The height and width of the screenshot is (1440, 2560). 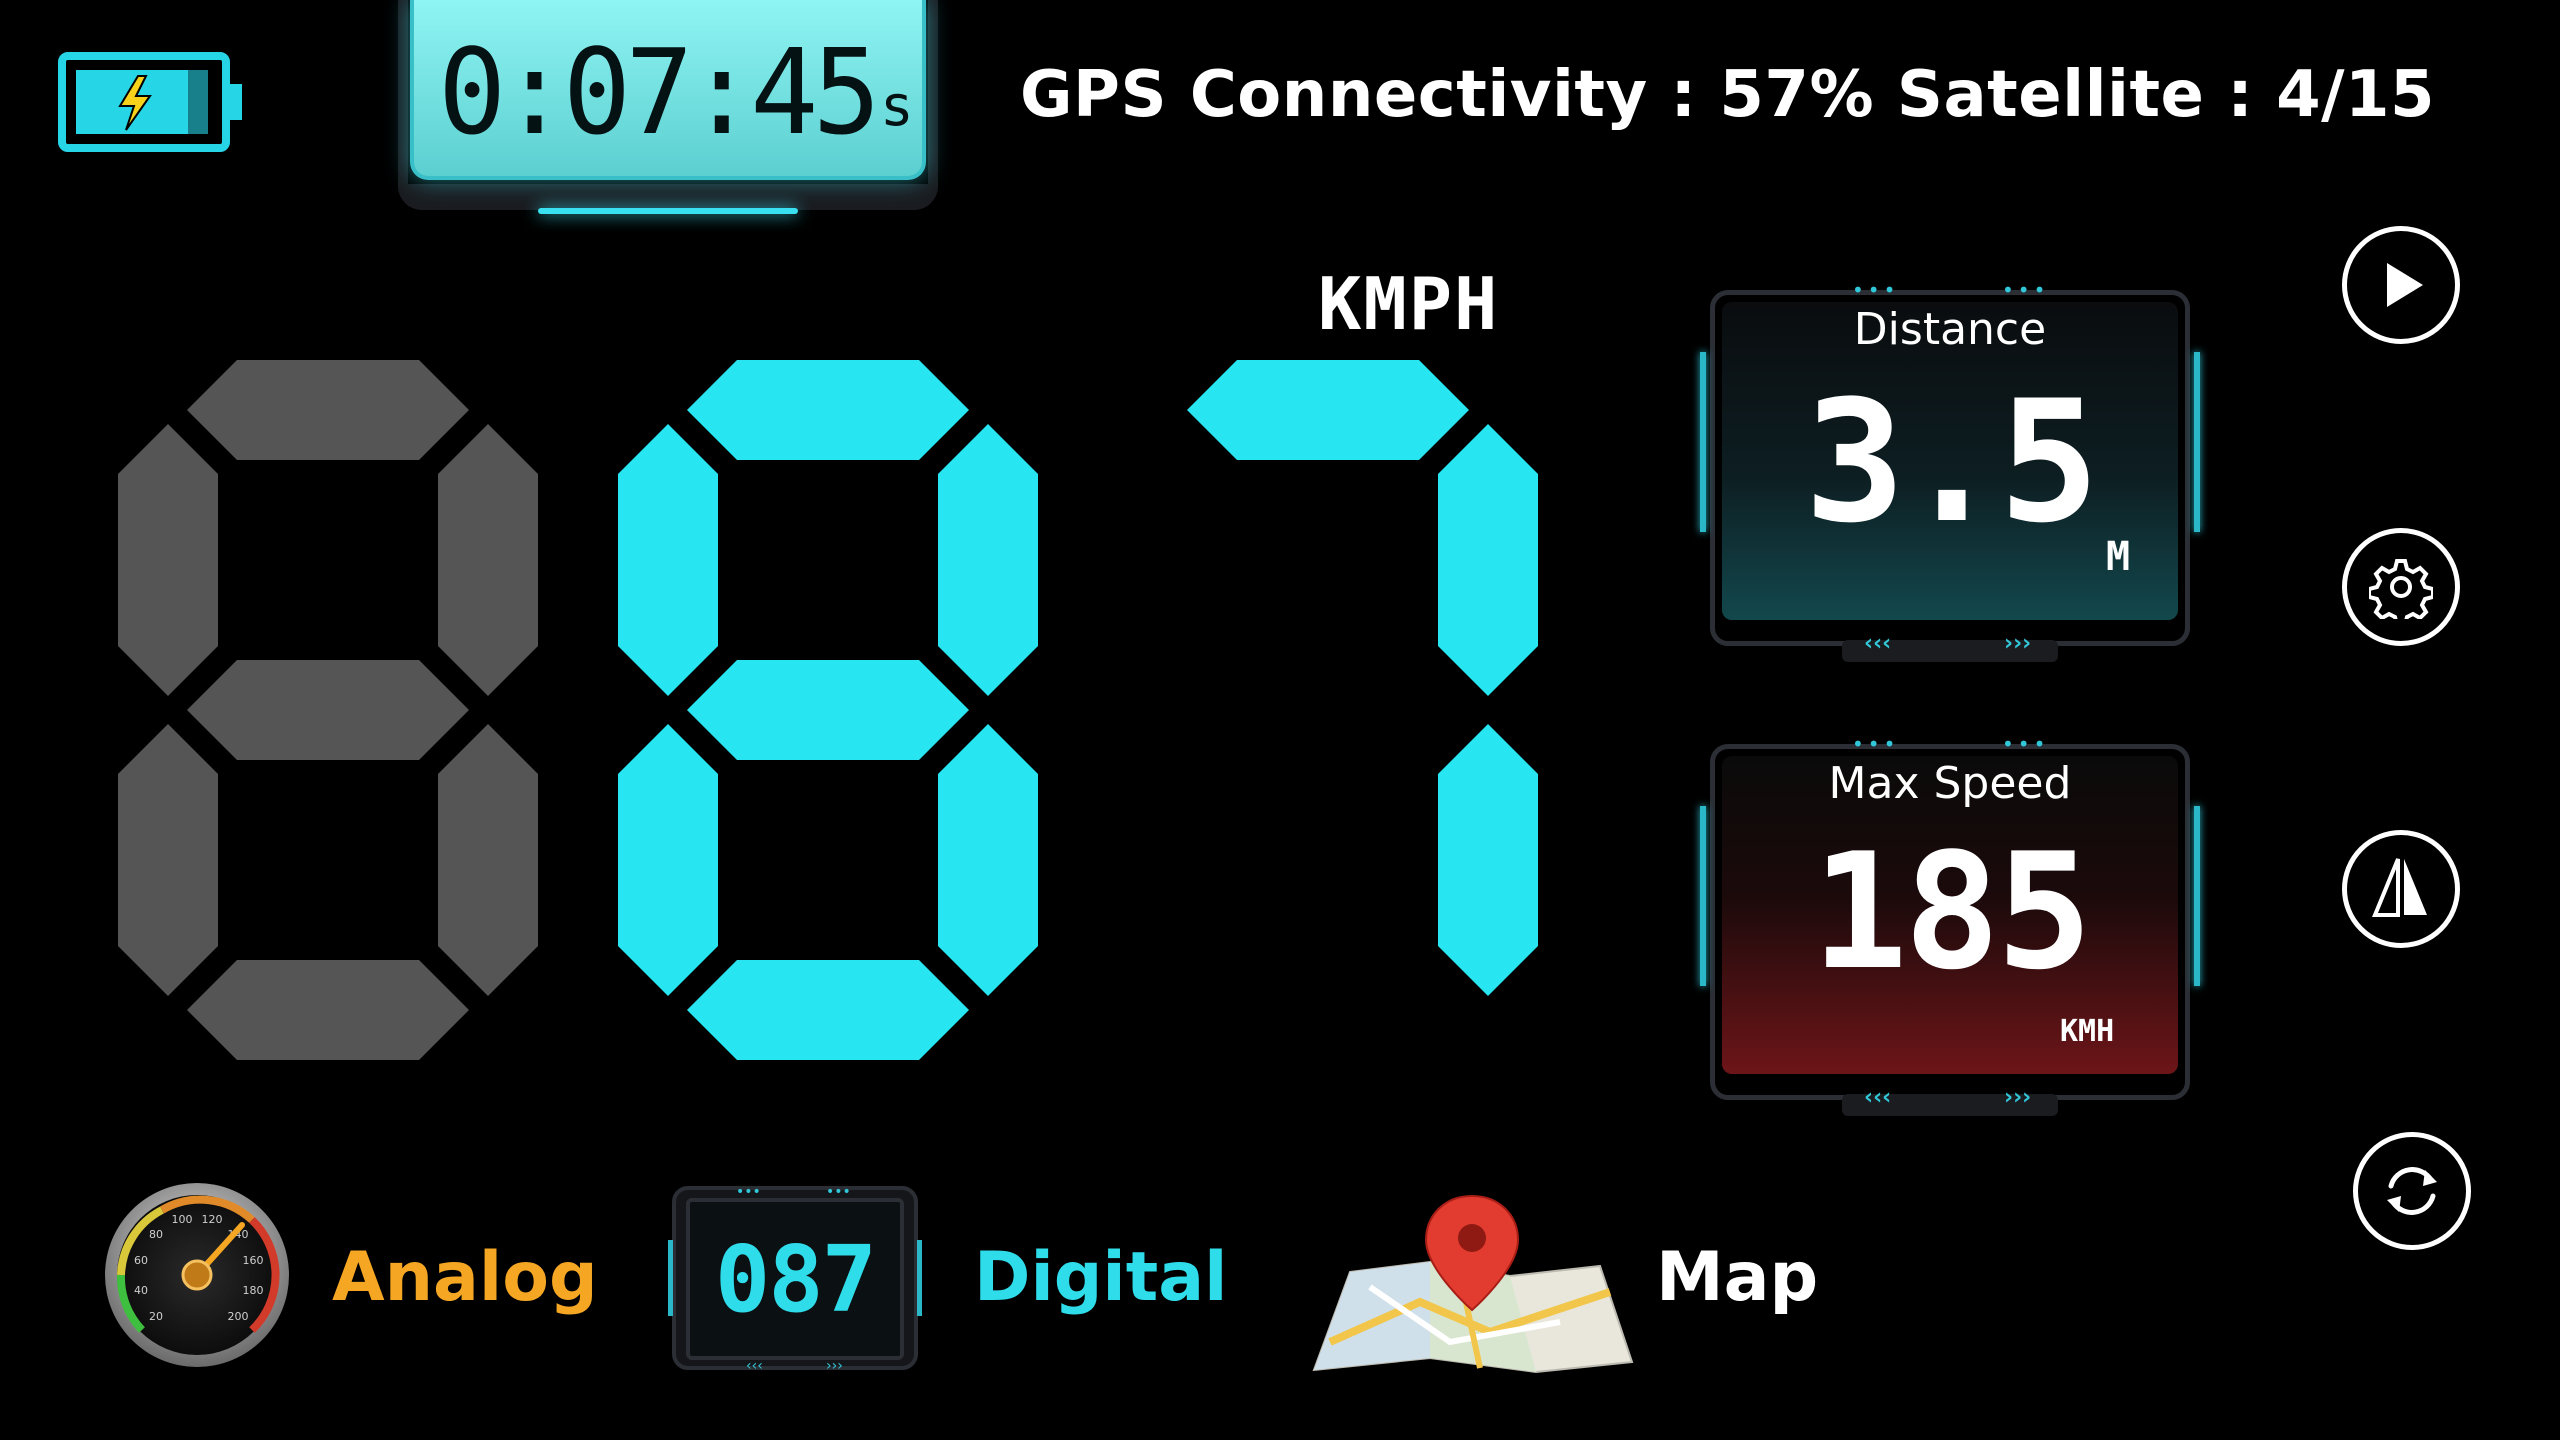 What do you see at coordinates (2405, 285) in the screenshot?
I see `play-icon` at bounding box center [2405, 285].